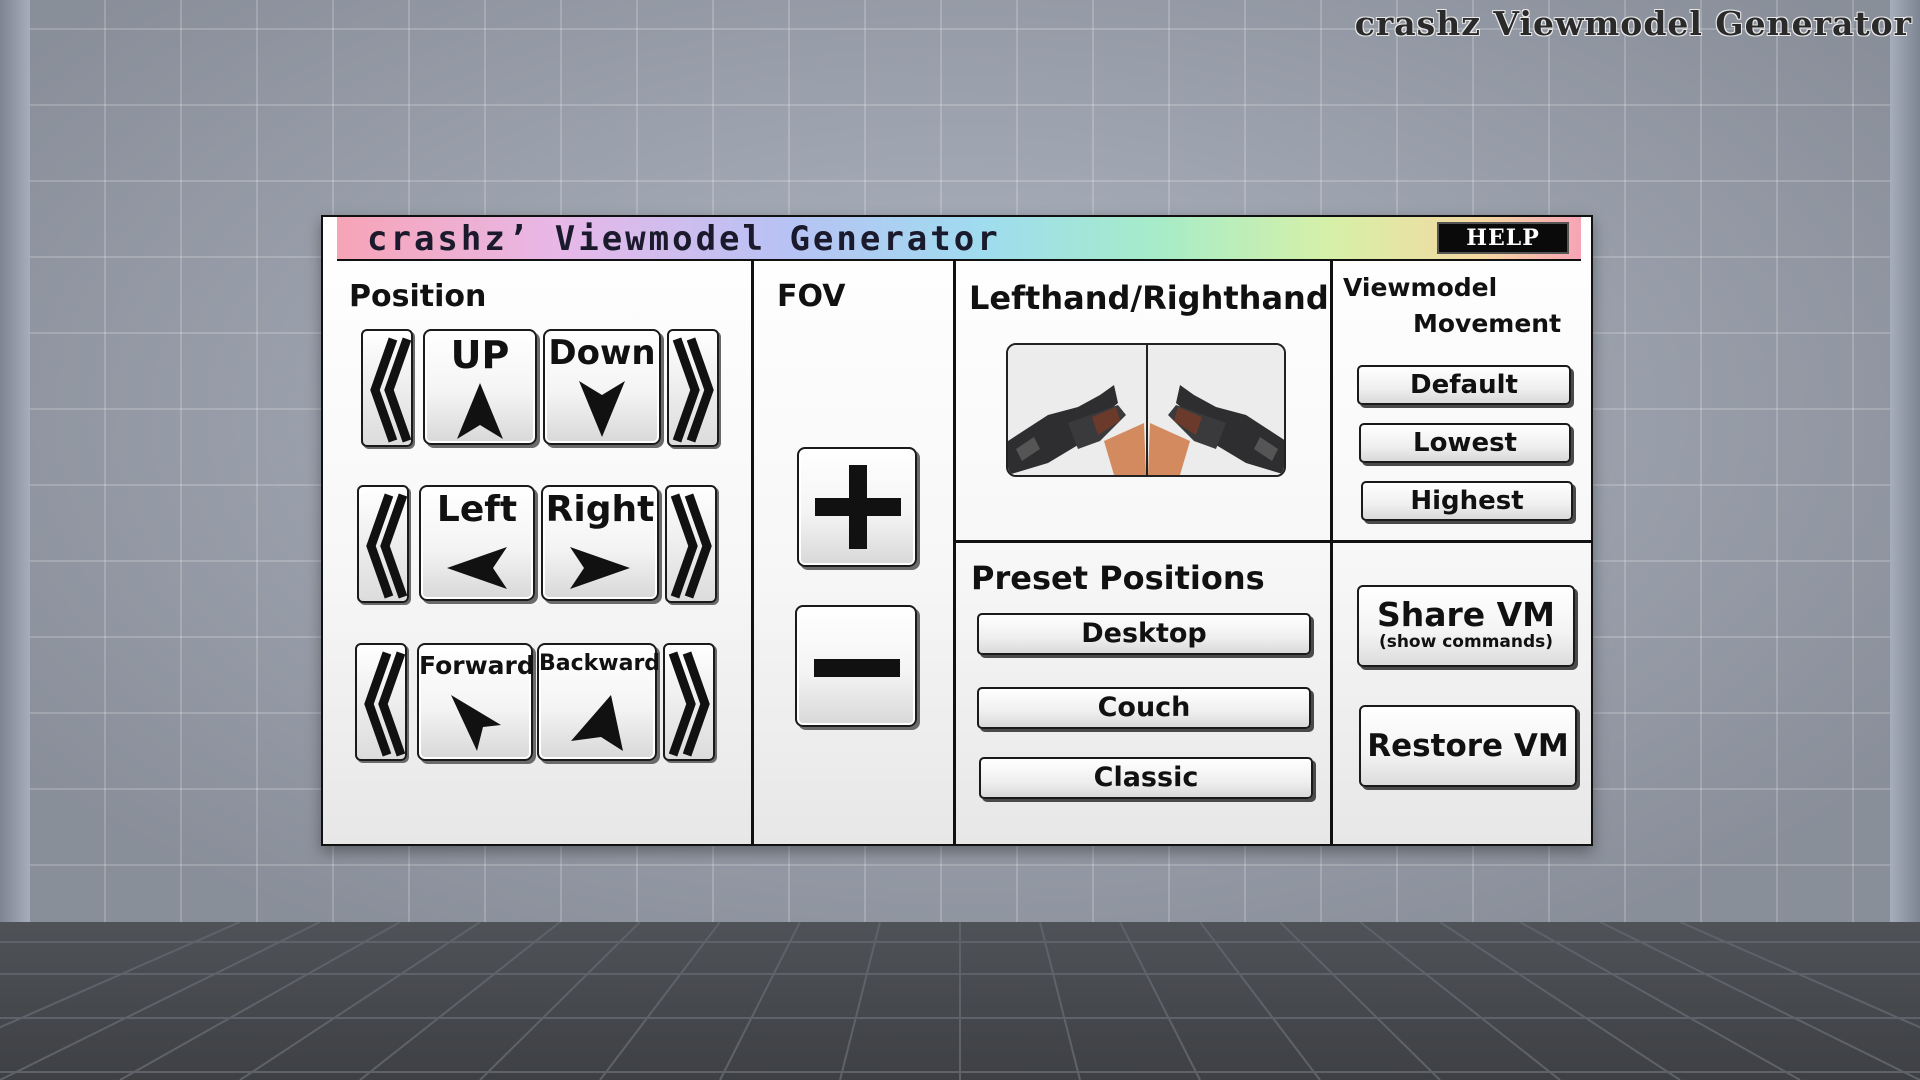 The height and width of the screenshot is (1080, 1920). I want to click on help-button: HELP, so click(1503, 238).